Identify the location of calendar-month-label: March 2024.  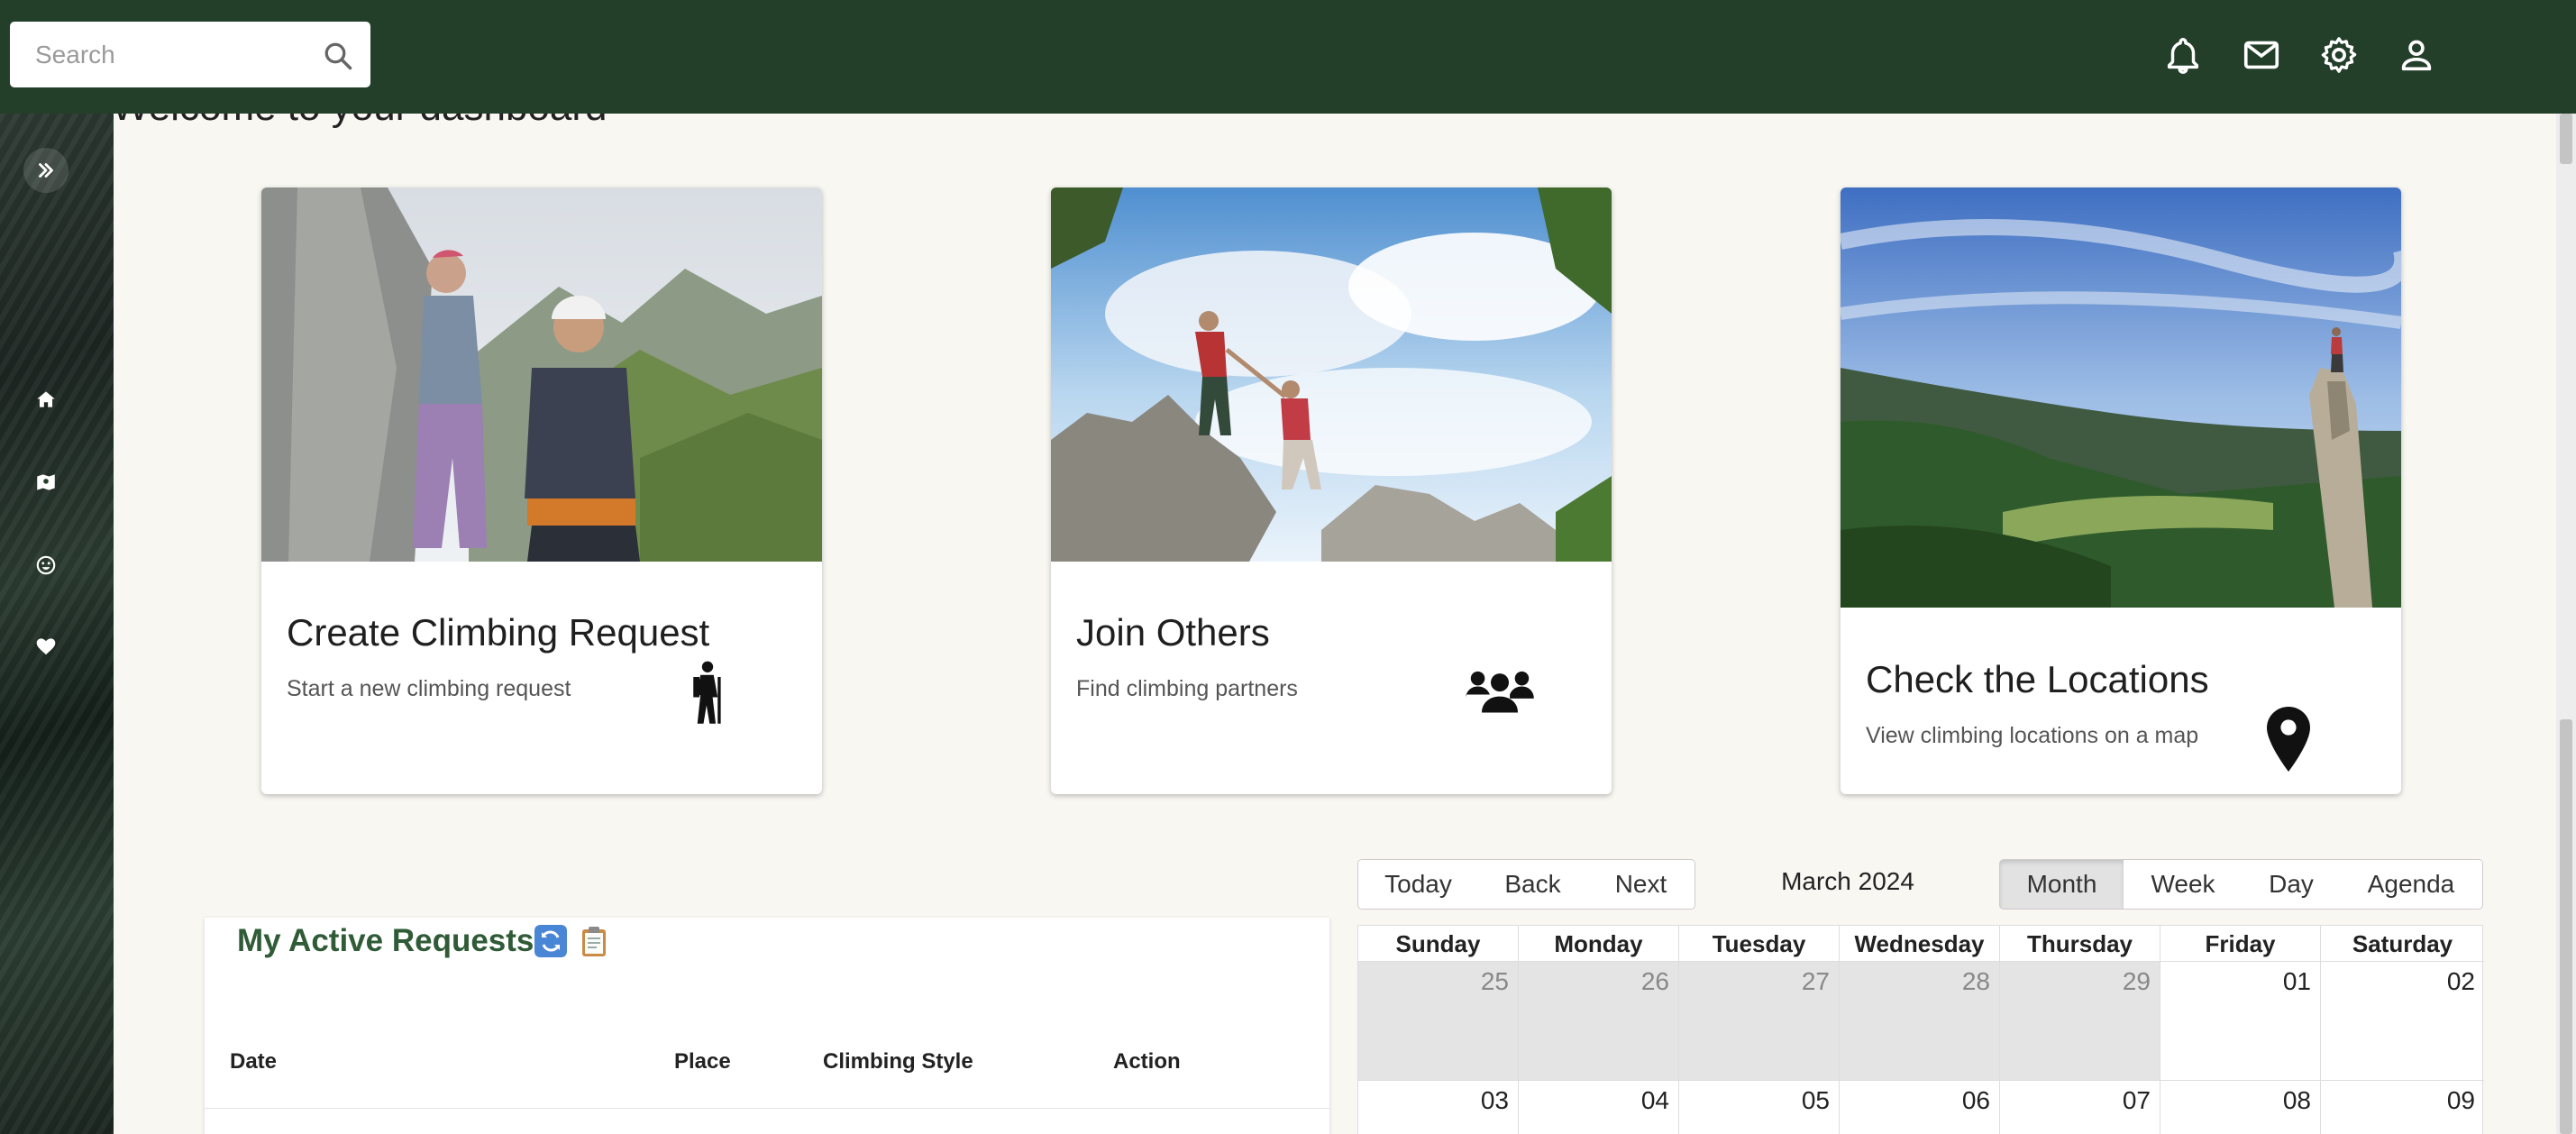
(1847, 881).